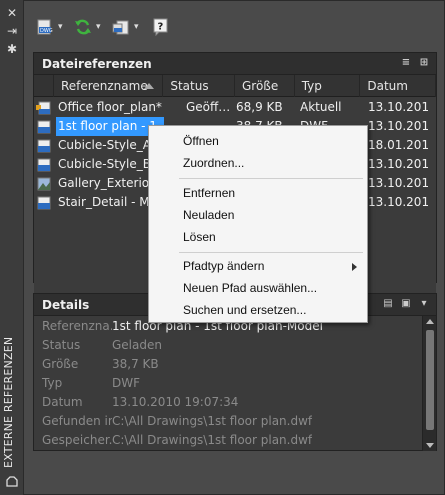  What do you see at coordinates (430, 321) in the screenshot?
I see `scroll-up-icon` at bounding box center [430, 321].